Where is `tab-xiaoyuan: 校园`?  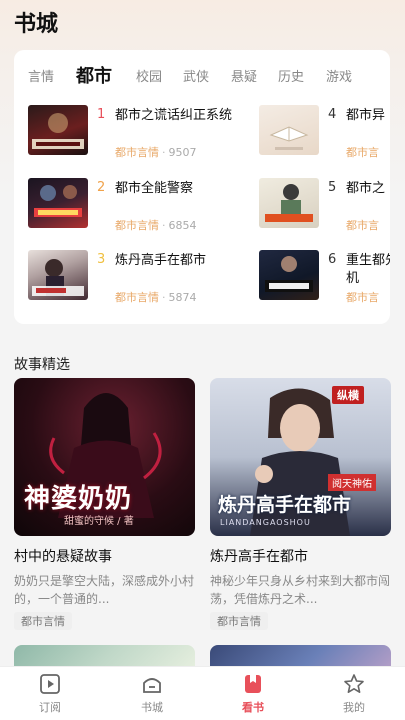 tab-xiaoyuan: 校园 is located at coordinates (149, 75).